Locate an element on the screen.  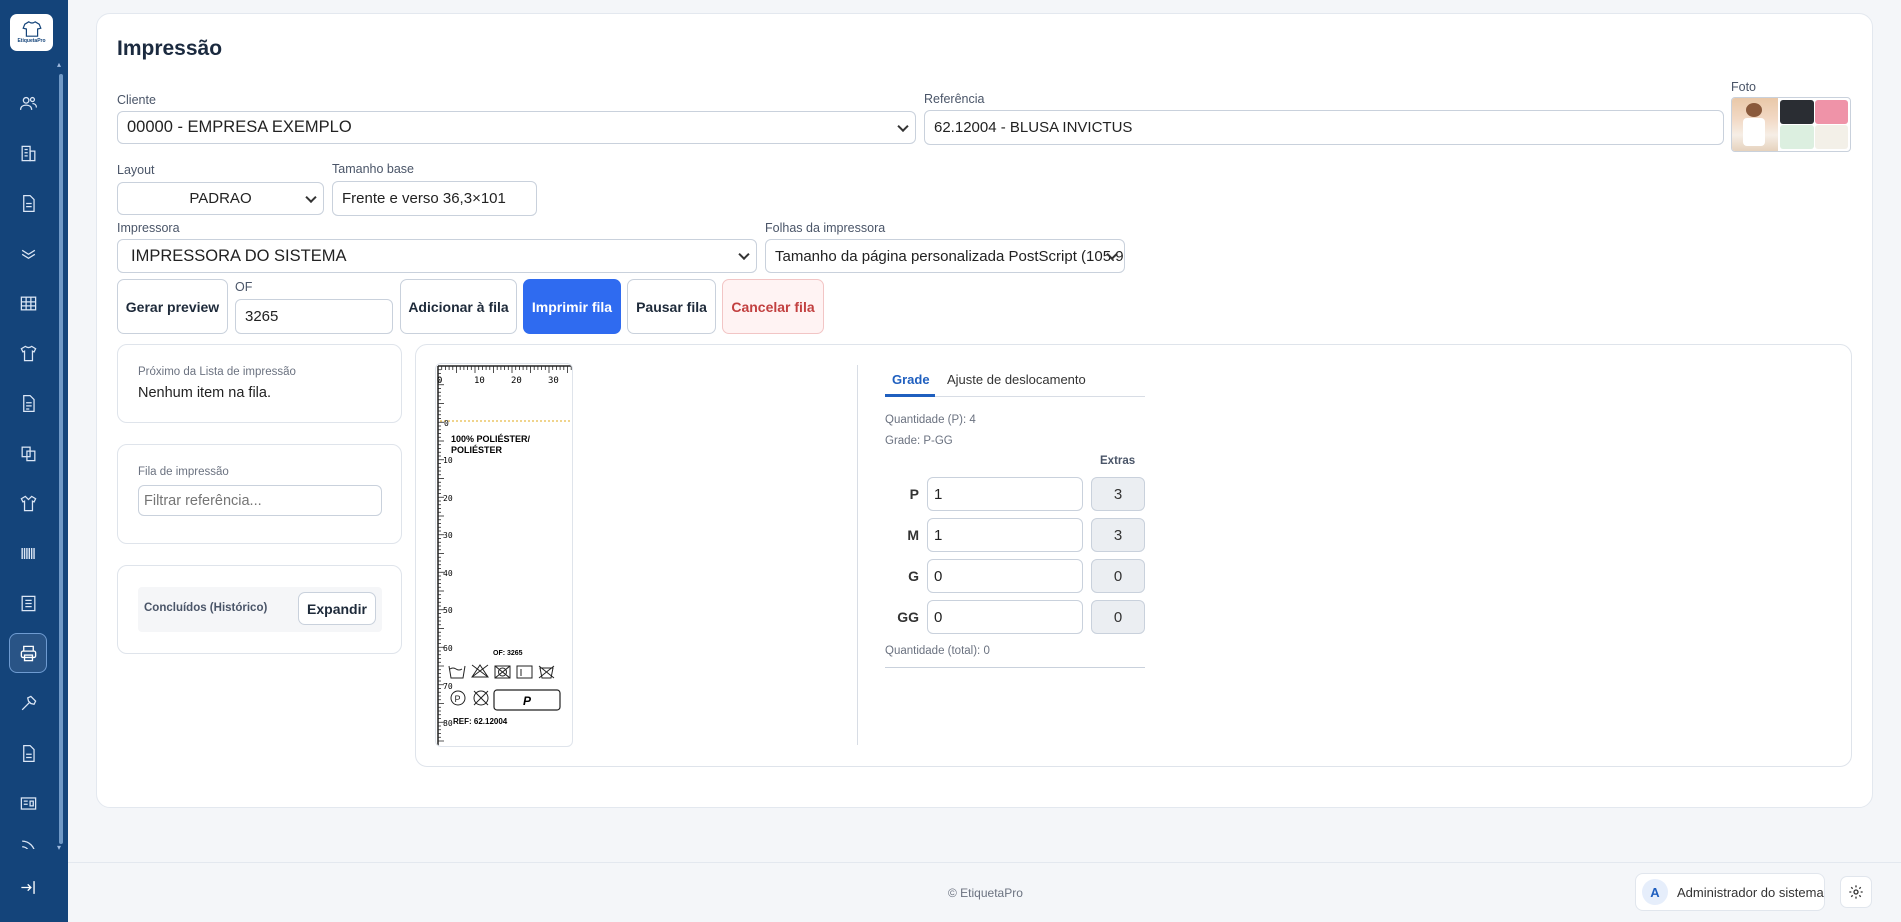
nav-products is located at coordinates (28, 353).